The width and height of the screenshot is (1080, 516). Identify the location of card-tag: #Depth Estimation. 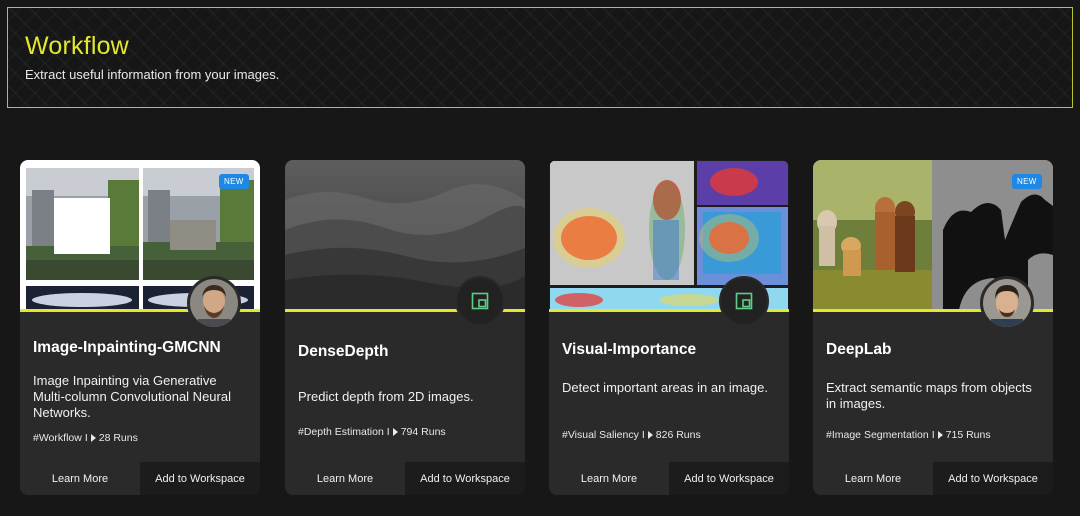
(341, 432).